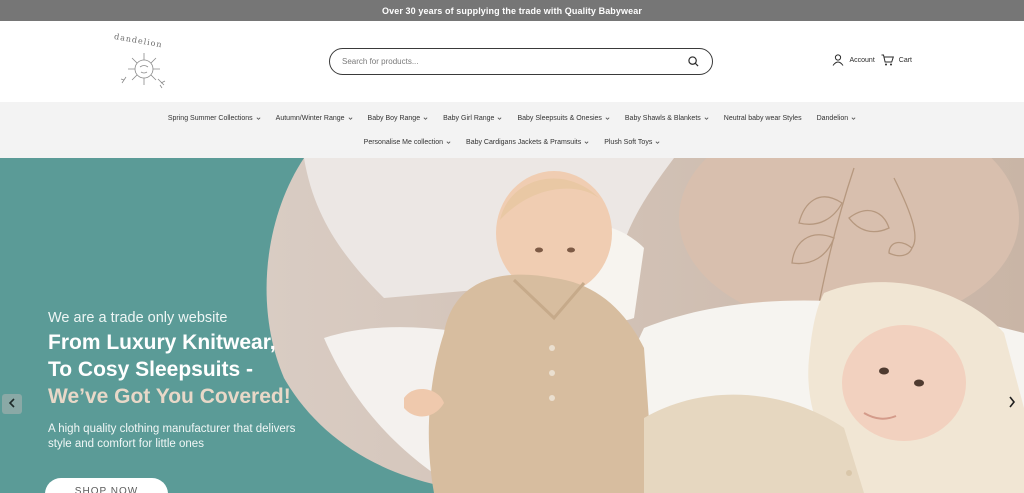  I want to click on cart-link: Cart, so click(896, 60).